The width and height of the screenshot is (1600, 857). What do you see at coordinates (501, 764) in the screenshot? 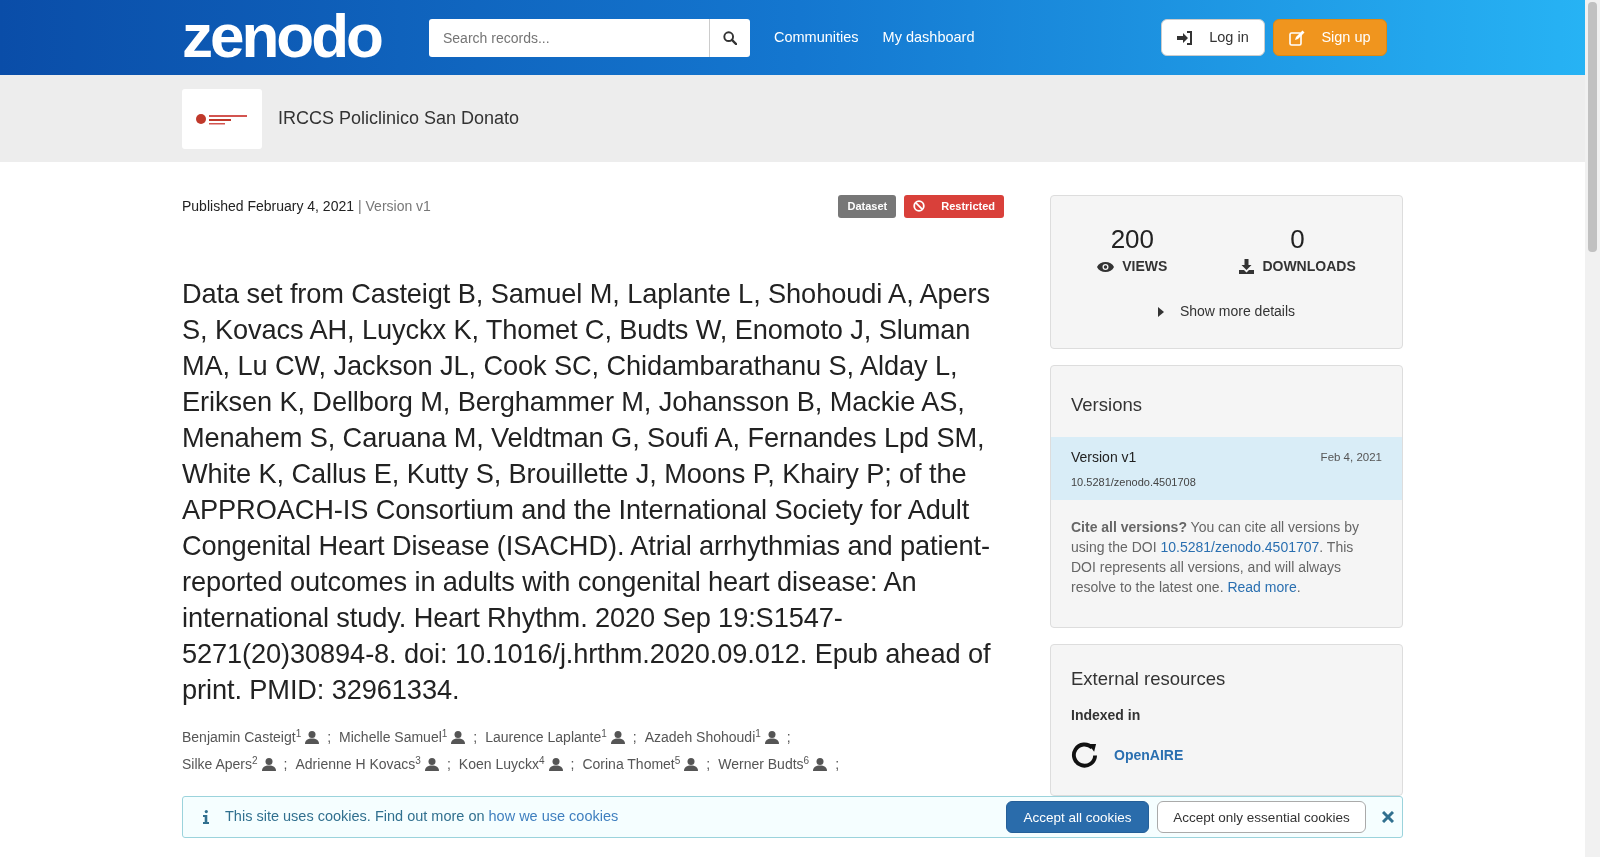
I see `author-name: Koen Luyckx$^{4}$` at bounding box center [501, 764].